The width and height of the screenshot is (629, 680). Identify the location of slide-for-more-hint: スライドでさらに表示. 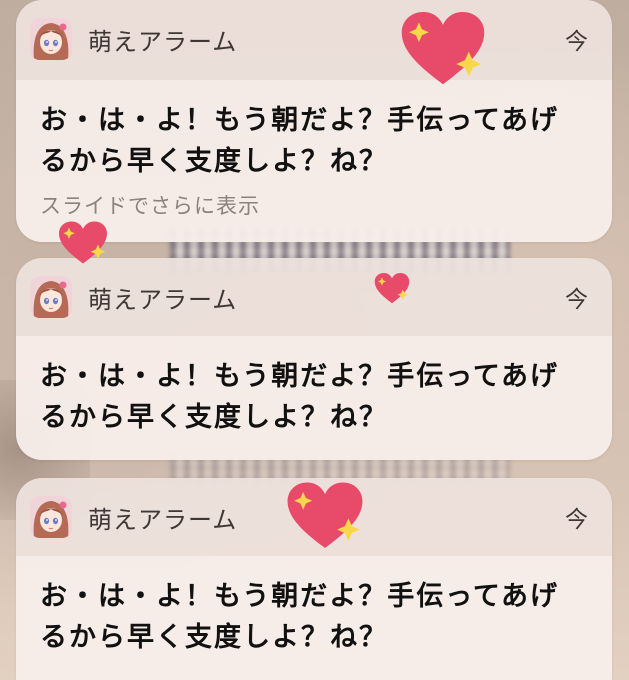
(150, 206).